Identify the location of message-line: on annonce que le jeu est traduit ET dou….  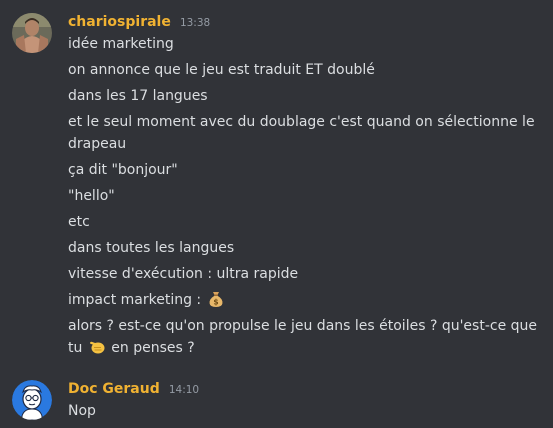
(221, 70).